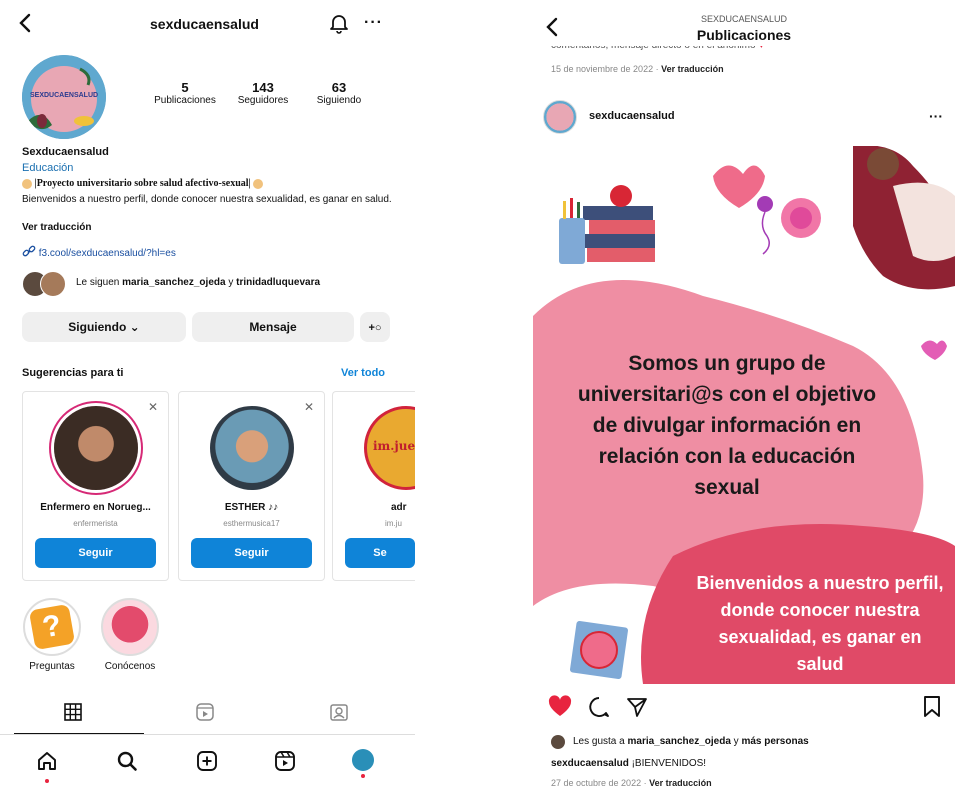 The width and height of the screenshot is (955, 790). Describe the element at coordinates (637, 709) in the screenshot. I see `share-icon` at that location.